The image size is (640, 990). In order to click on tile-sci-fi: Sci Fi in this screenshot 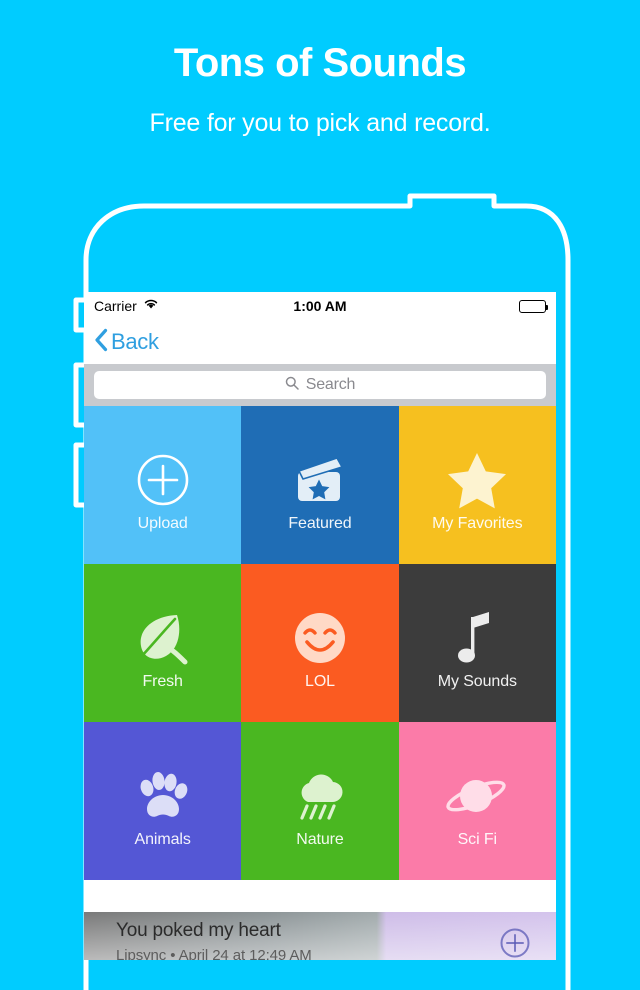, I will do `click(477, 801)`.